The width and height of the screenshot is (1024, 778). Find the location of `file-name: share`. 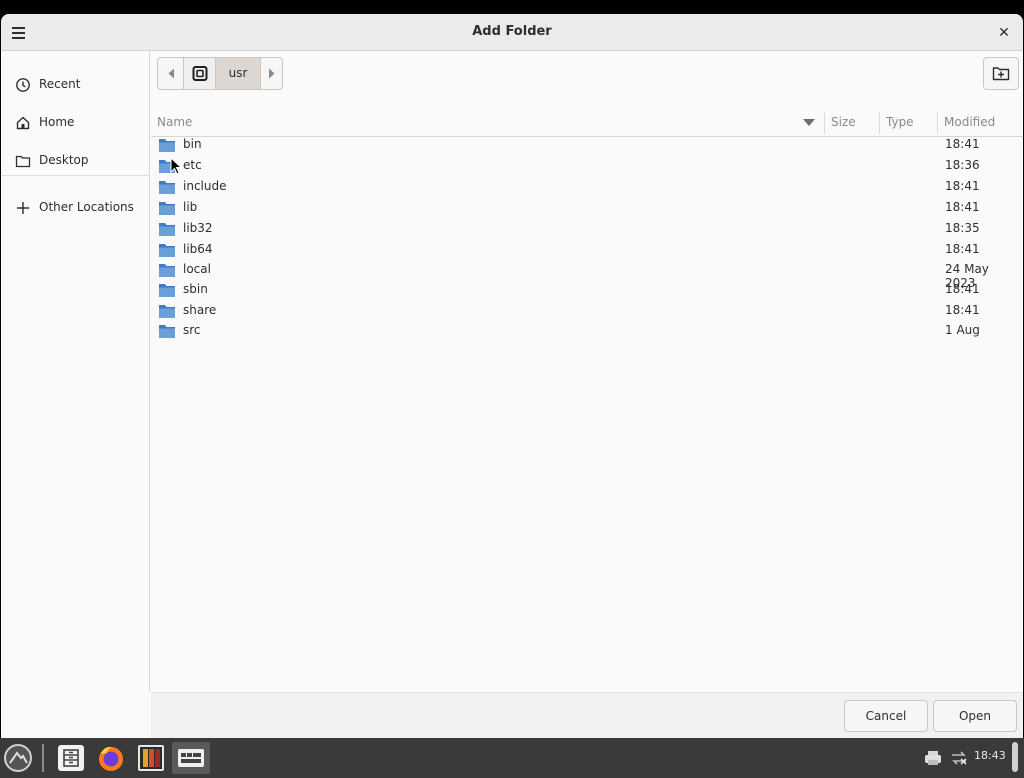

file-name: share is located at coordinates (200, 310).